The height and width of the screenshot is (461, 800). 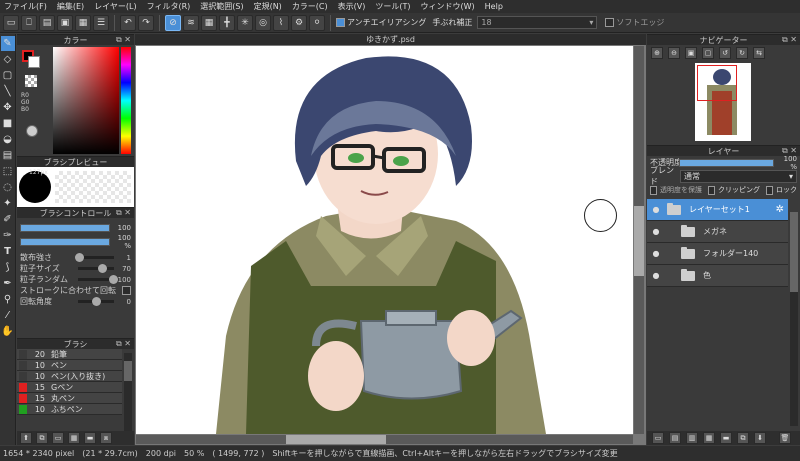 What do you see at coordinates (717, 254) in the screenshot?
I see `layer-row: ● フォルダー140` at bounding box center [717, 254].